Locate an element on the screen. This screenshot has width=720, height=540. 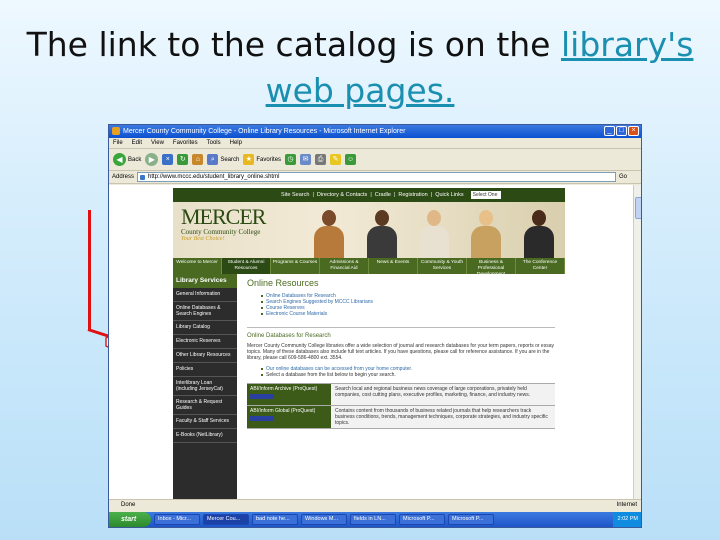
section-heading: Online Databases for Research is located at coordinates (401, 333).